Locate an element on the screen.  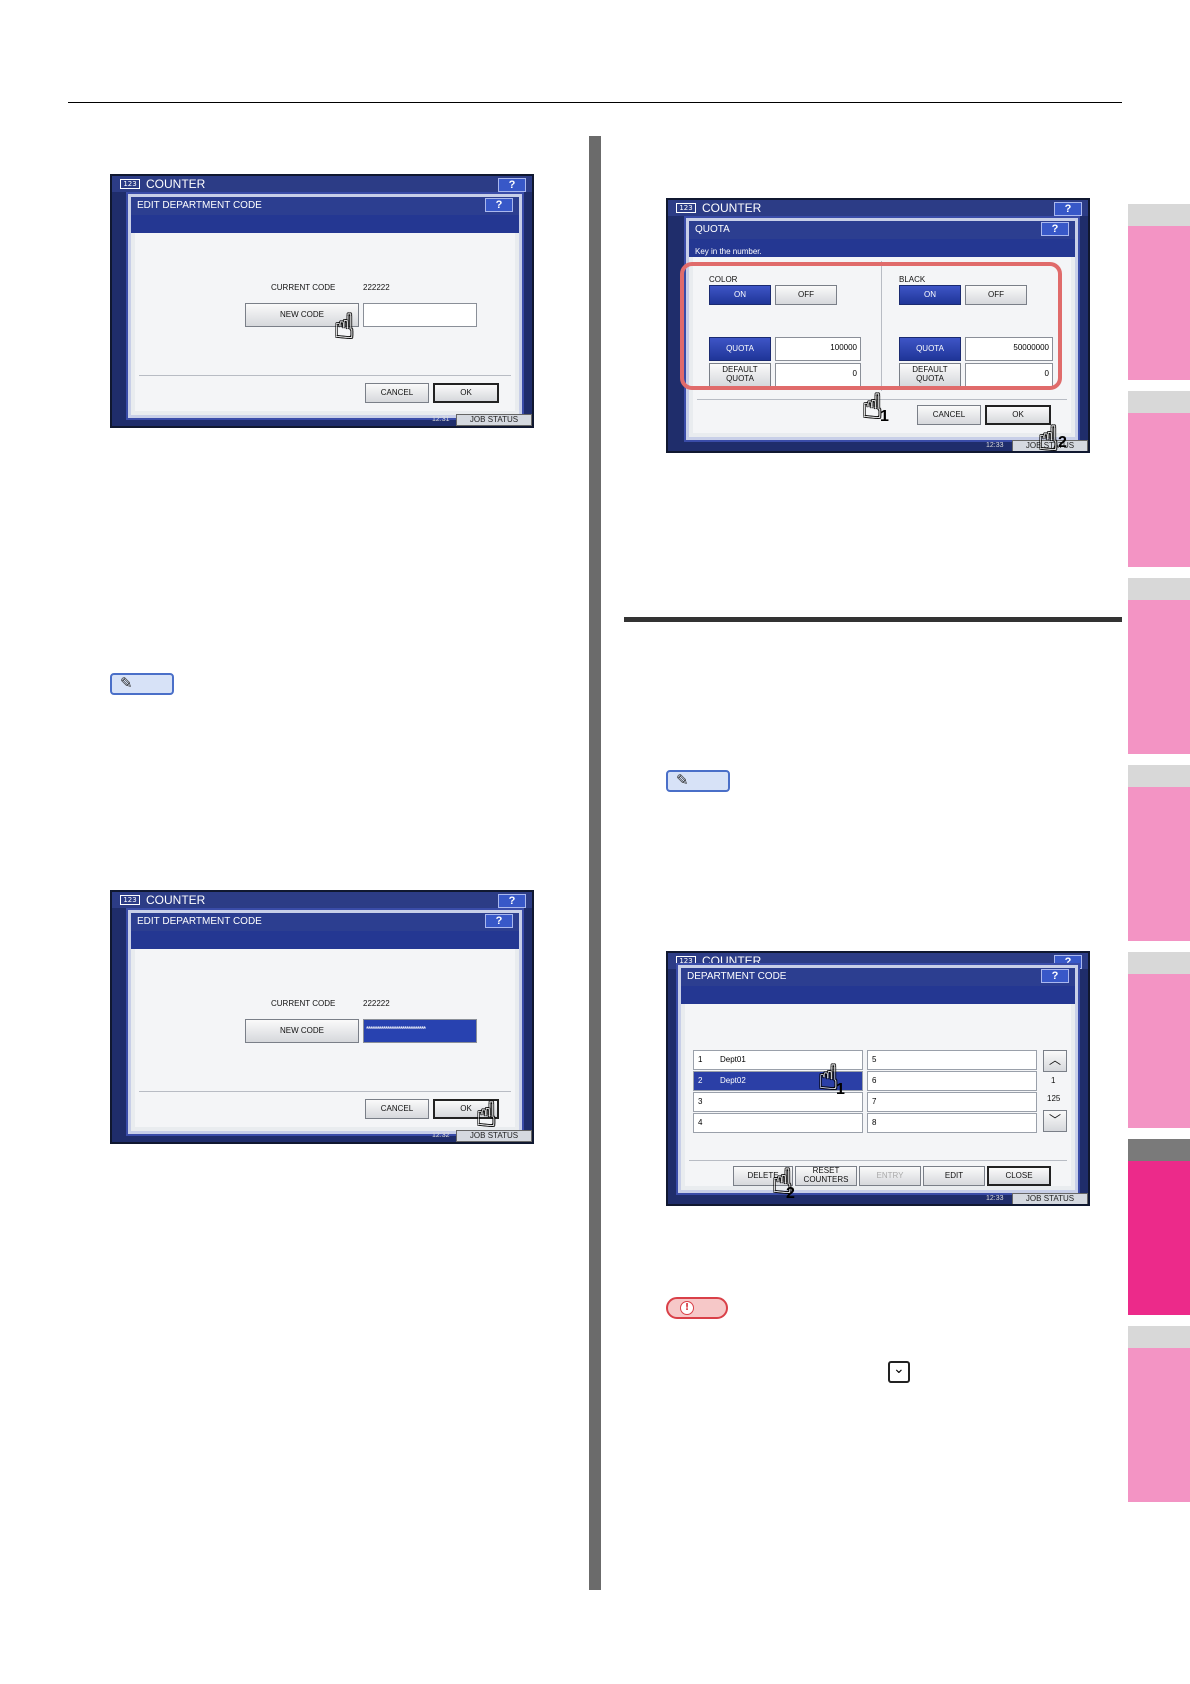
reset-counters-button: RESET COUNTERS is located at coordinates (826, 1176).